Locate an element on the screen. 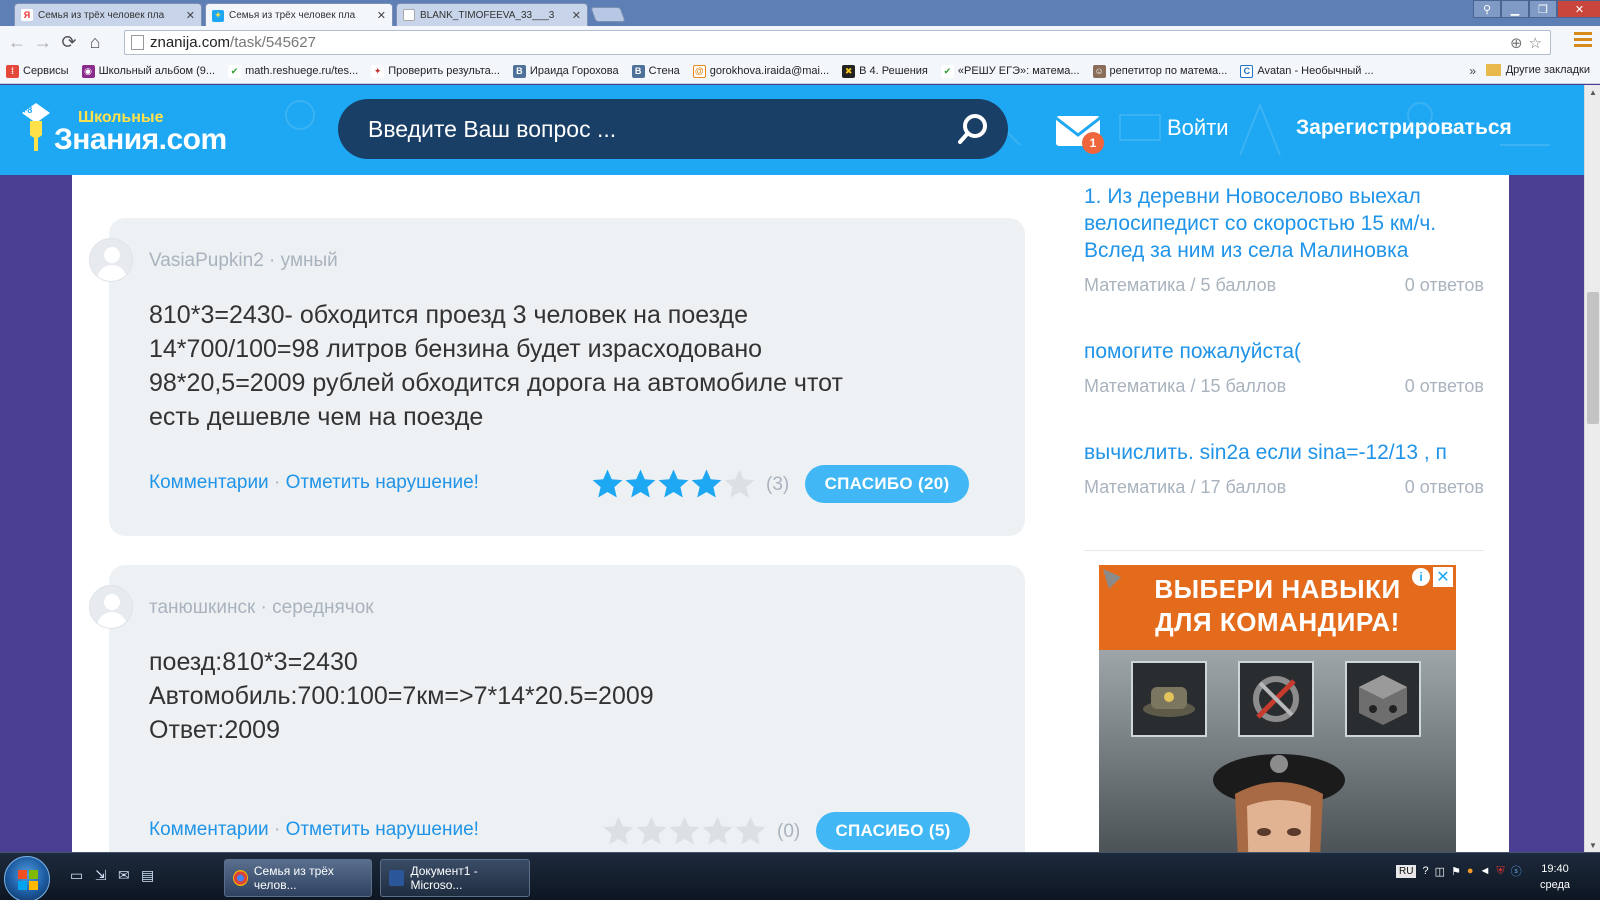 Image resolution: width=1600 pixels, height=900 pixels. forward-arrow-icon: → is located at coordinates (43, 43).